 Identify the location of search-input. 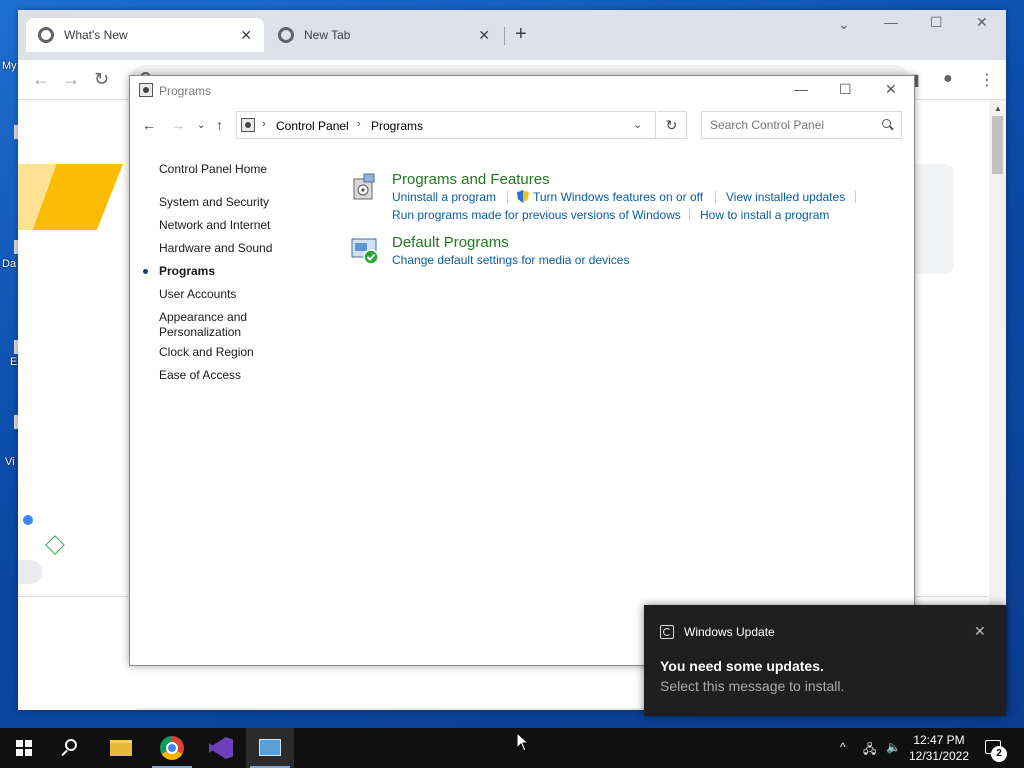
(801, 125).